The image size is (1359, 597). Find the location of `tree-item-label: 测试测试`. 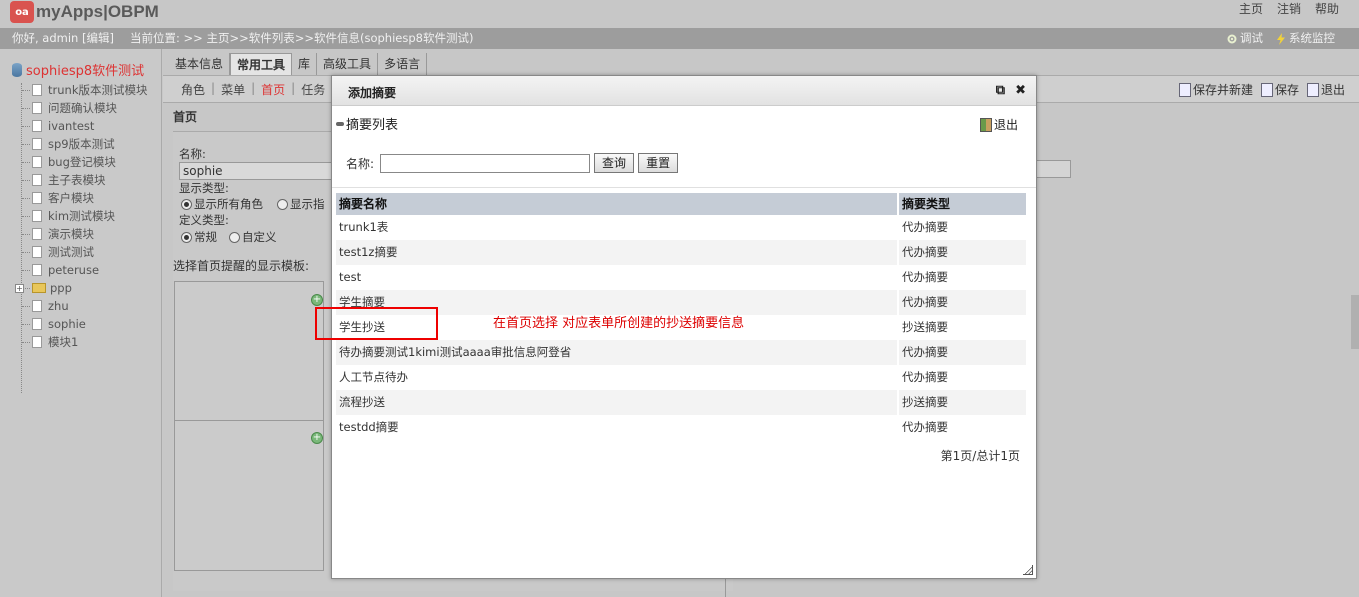

tree-item-label: 测试测试 is located at coordinates (71, 252).